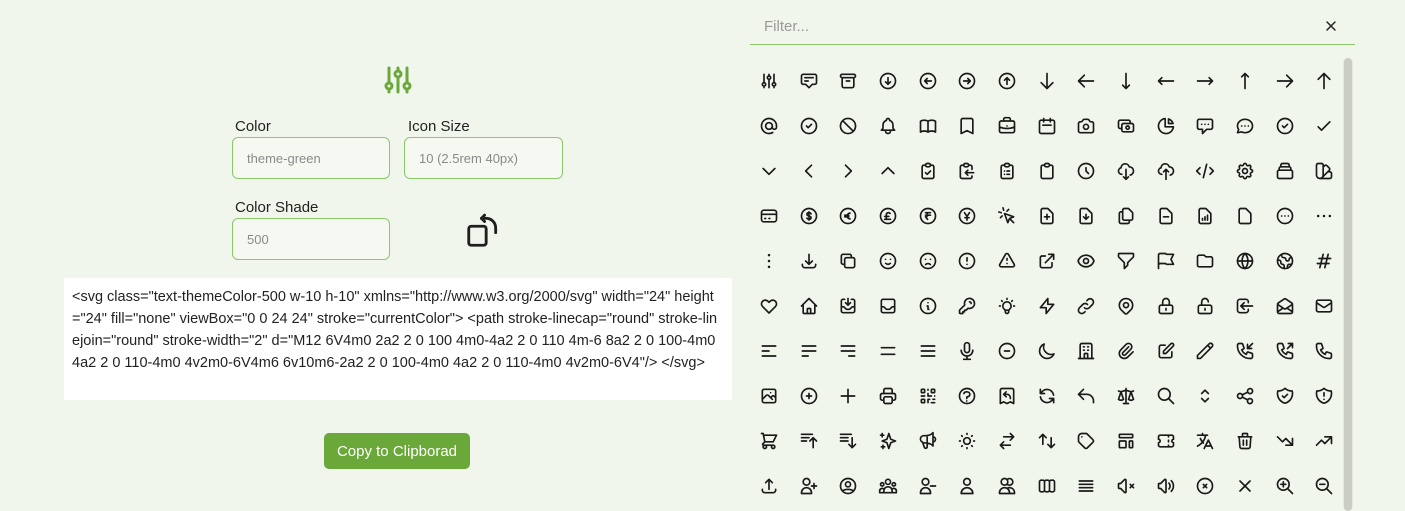  What do you see at coordinates (1325, 440) in the screenshot?
I see `icon-cell-trending-up` at bounding box center [1325, 440].